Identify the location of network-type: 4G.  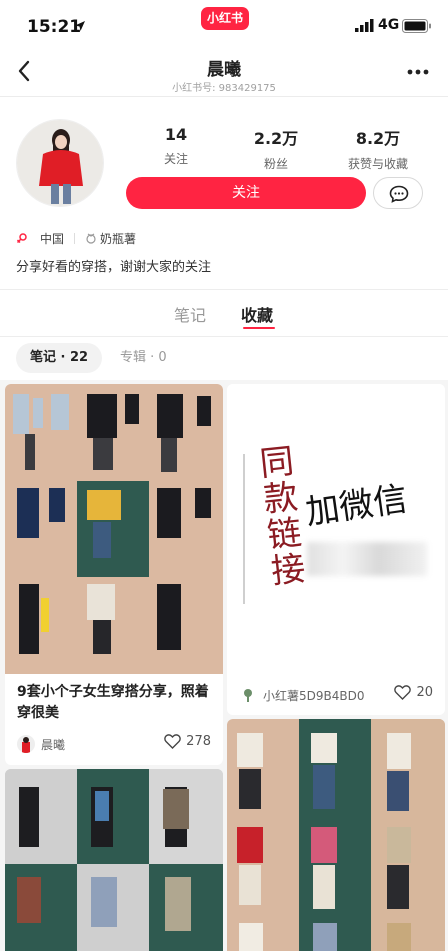
(389, 25).